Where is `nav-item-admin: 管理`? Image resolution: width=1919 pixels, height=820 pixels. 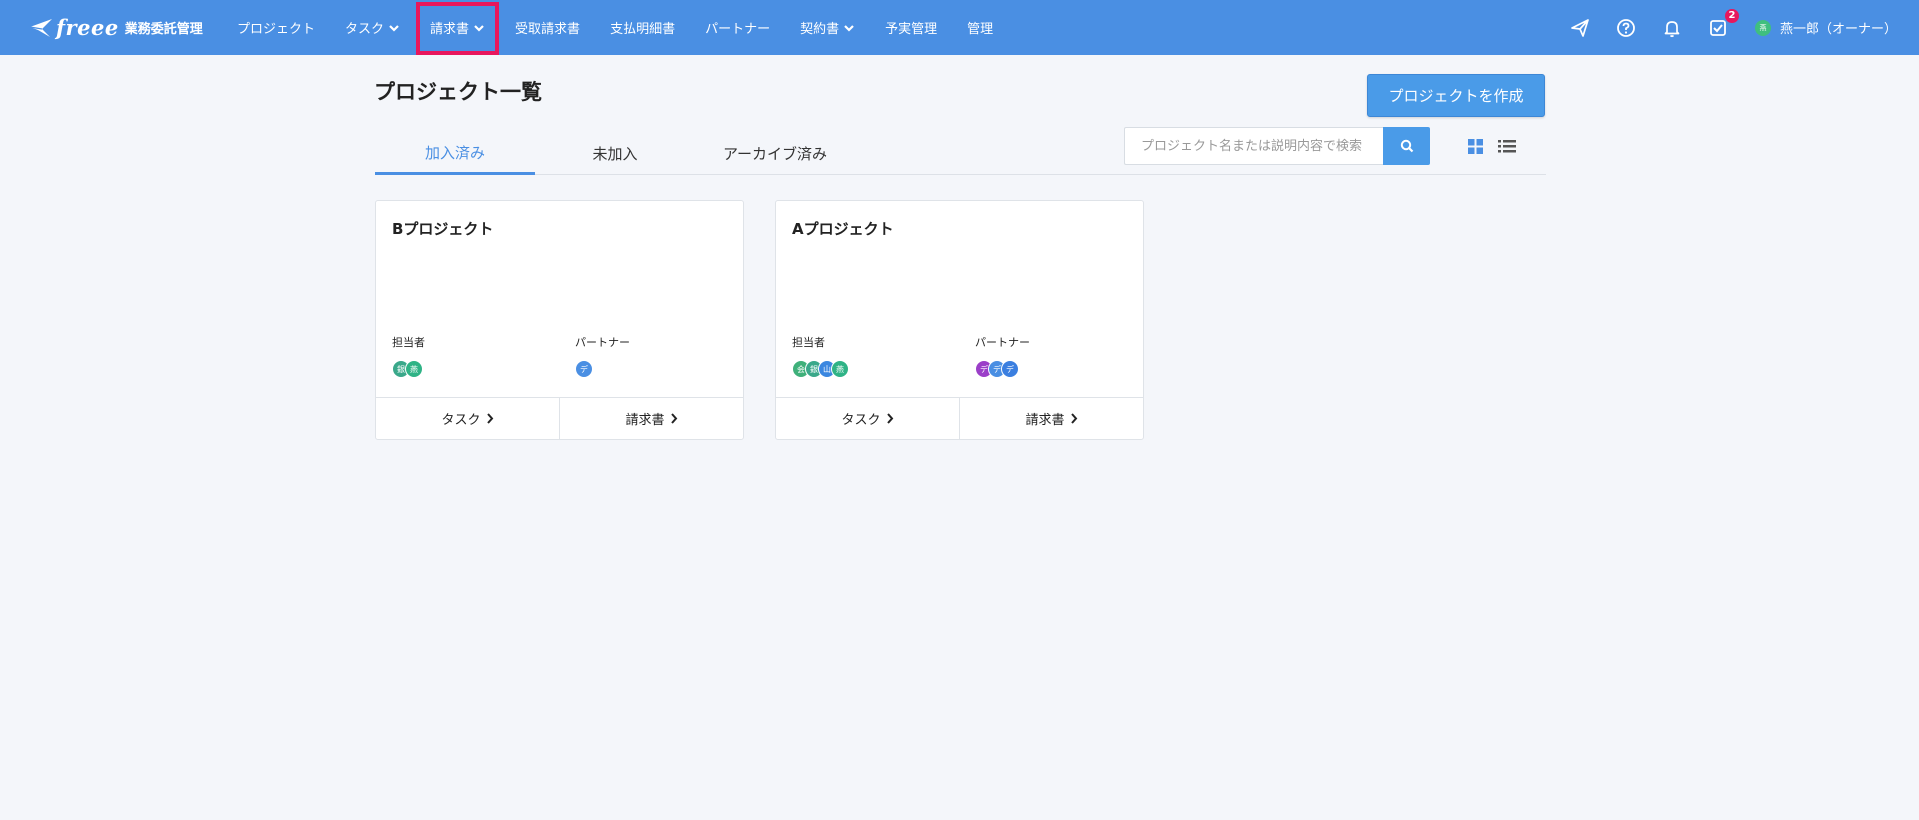 nav-item-admin: 管理 is located at coordinates (980, 27).